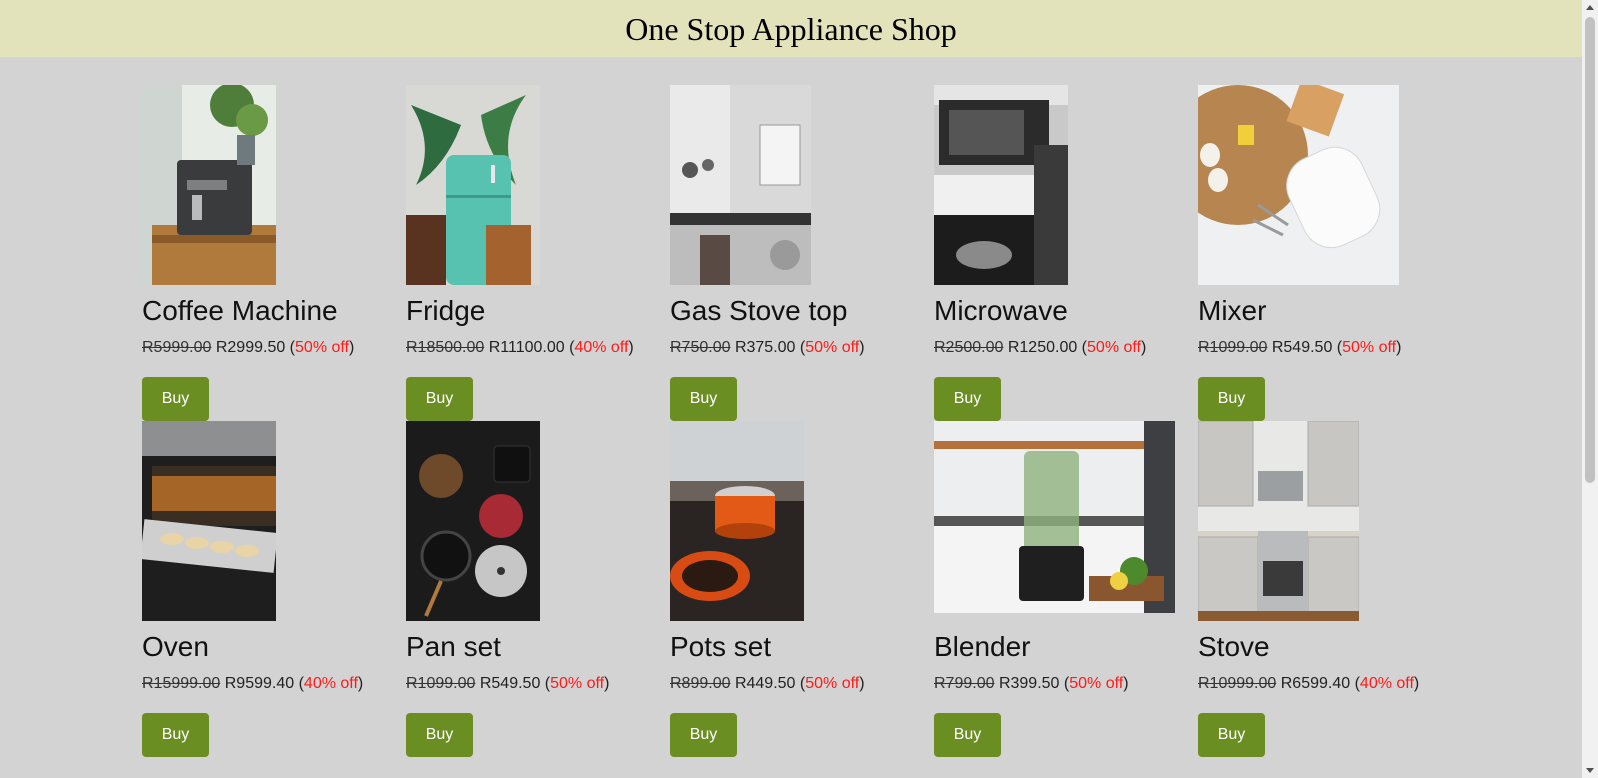  What do you see at coordinates (969, 347) in the screenshot?
I see `original-price: R2500.00` at bounding box center [969, 347].